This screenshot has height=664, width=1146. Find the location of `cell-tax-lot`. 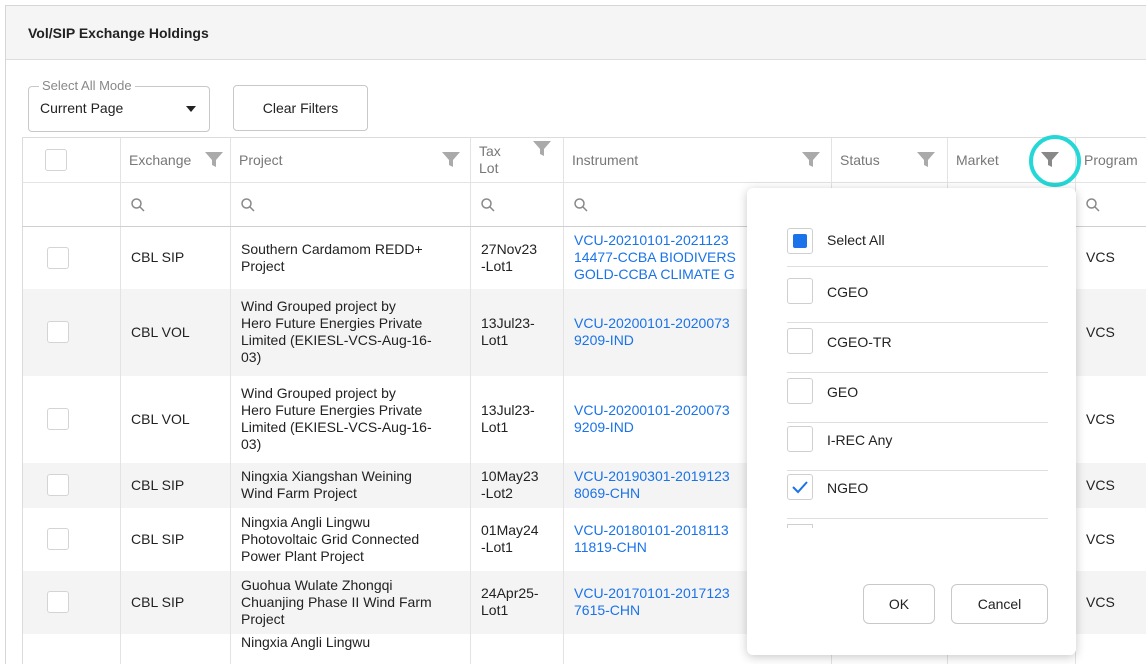

cell-tax-lot is located at coordinates (517, 648).